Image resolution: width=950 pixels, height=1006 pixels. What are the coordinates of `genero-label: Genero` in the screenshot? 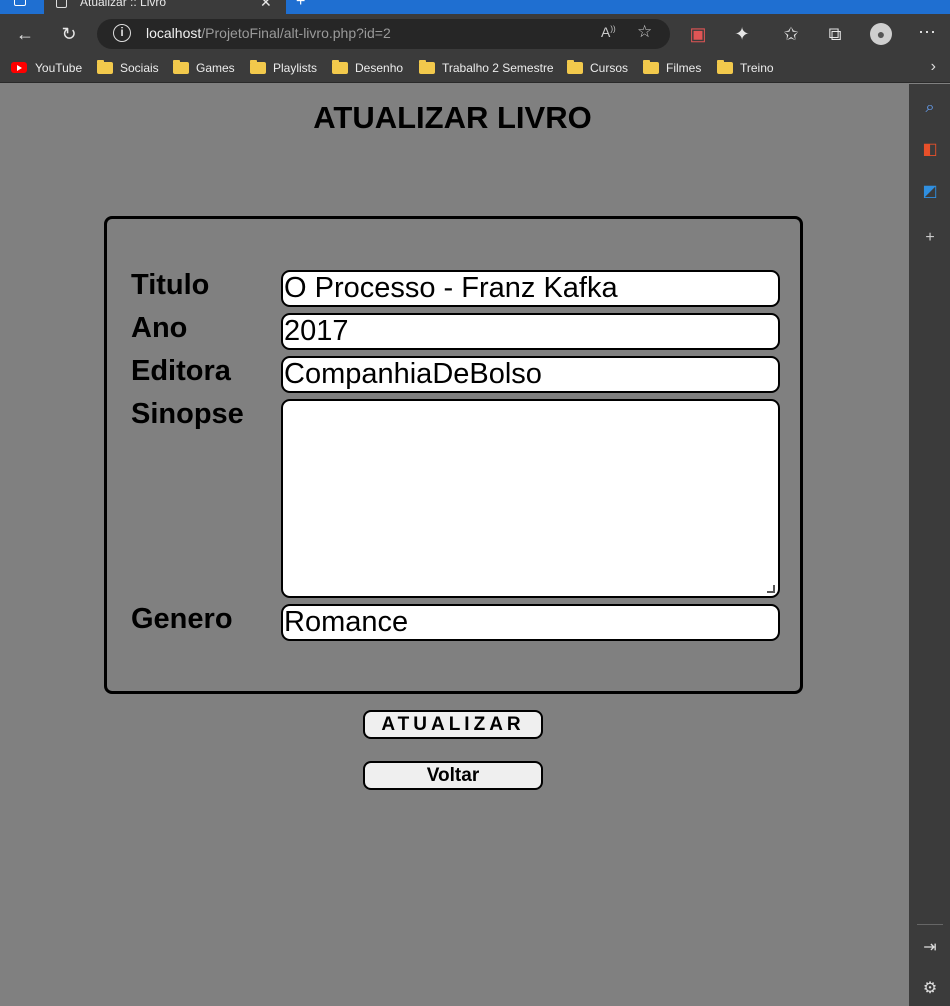 It's located at (182, 619).